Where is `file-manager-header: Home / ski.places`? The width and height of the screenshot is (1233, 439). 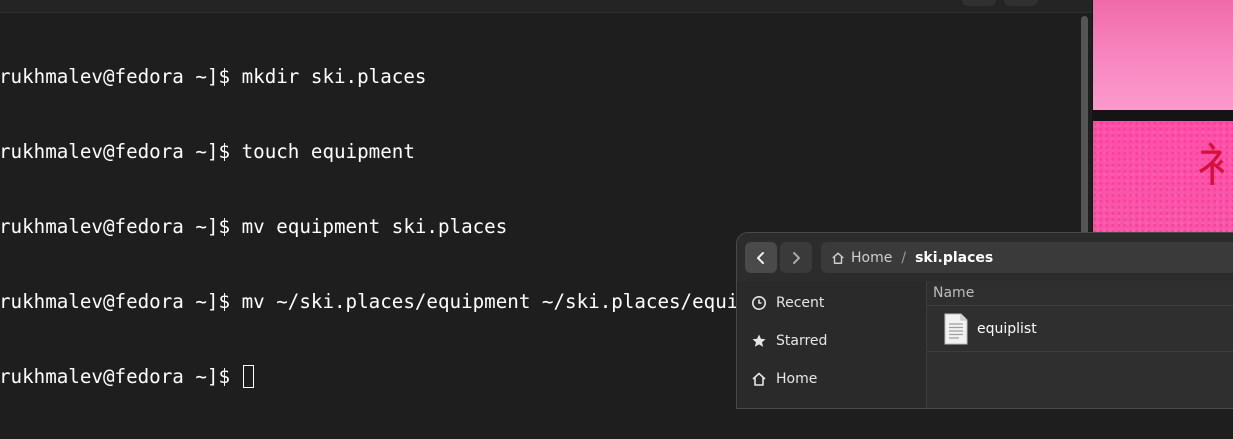
file-manager-header: Home / ski.places is located at coordinates (985, 257).